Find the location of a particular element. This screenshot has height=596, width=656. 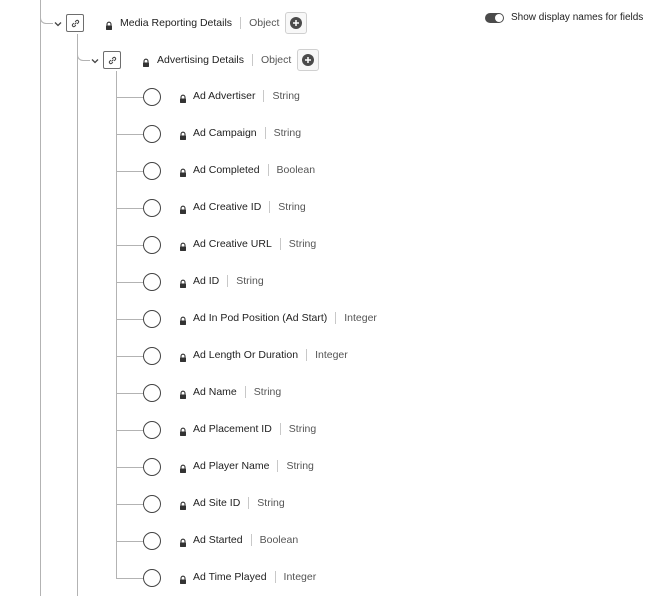

field-row: Ad Started Boolean is located at coordinates (238, 540).